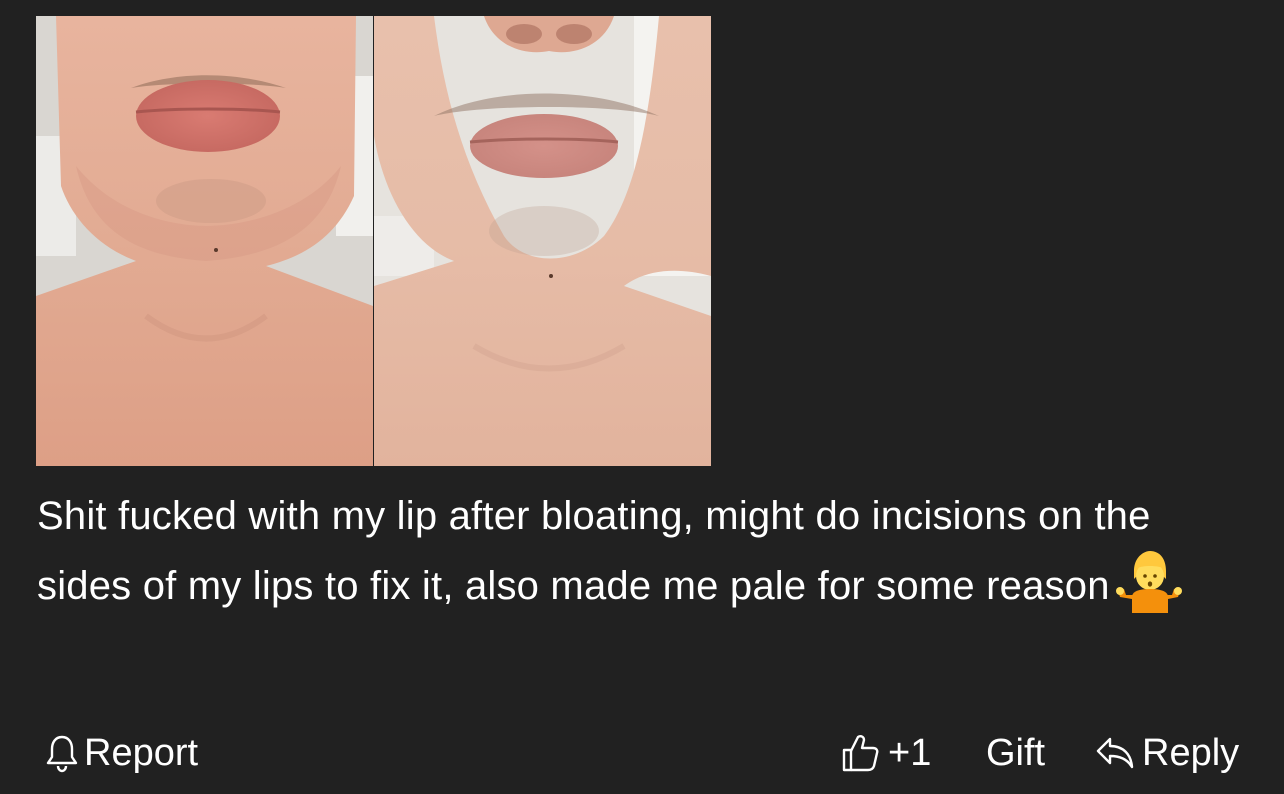  Describe the element at coordinates (910, 752) in the screenshot. I see `upvote-count: +1` at that location.